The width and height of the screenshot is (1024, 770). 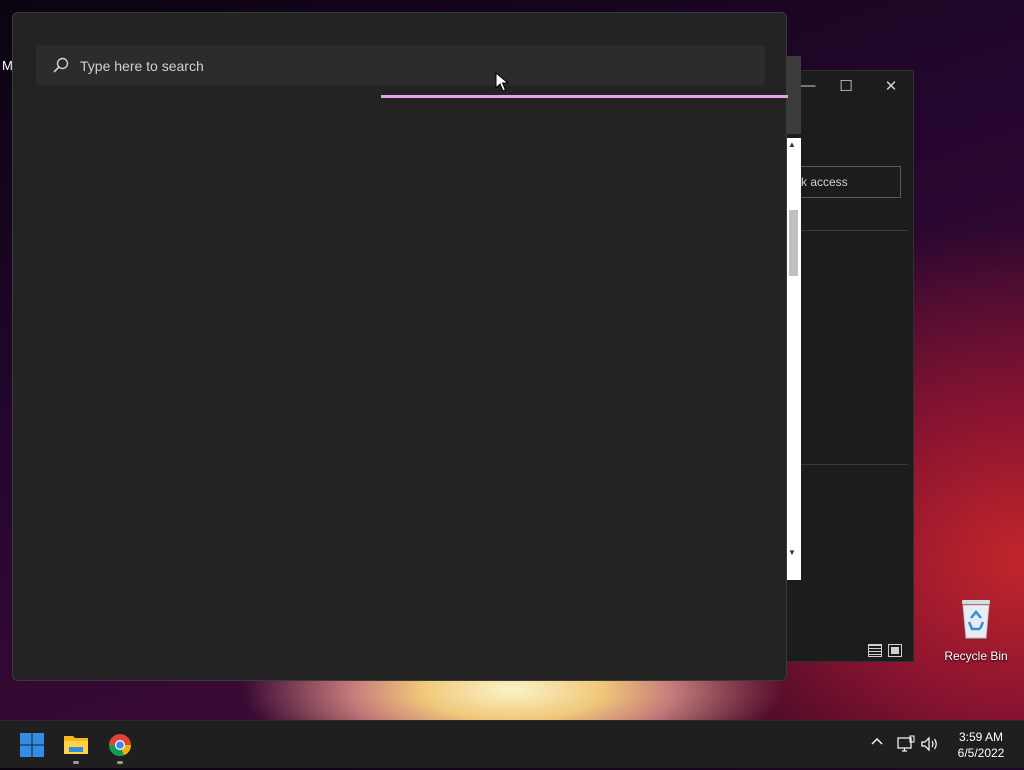 I want to click on recycle-bin-shortcut: Recycle Bin, so click(x=976, y=629).